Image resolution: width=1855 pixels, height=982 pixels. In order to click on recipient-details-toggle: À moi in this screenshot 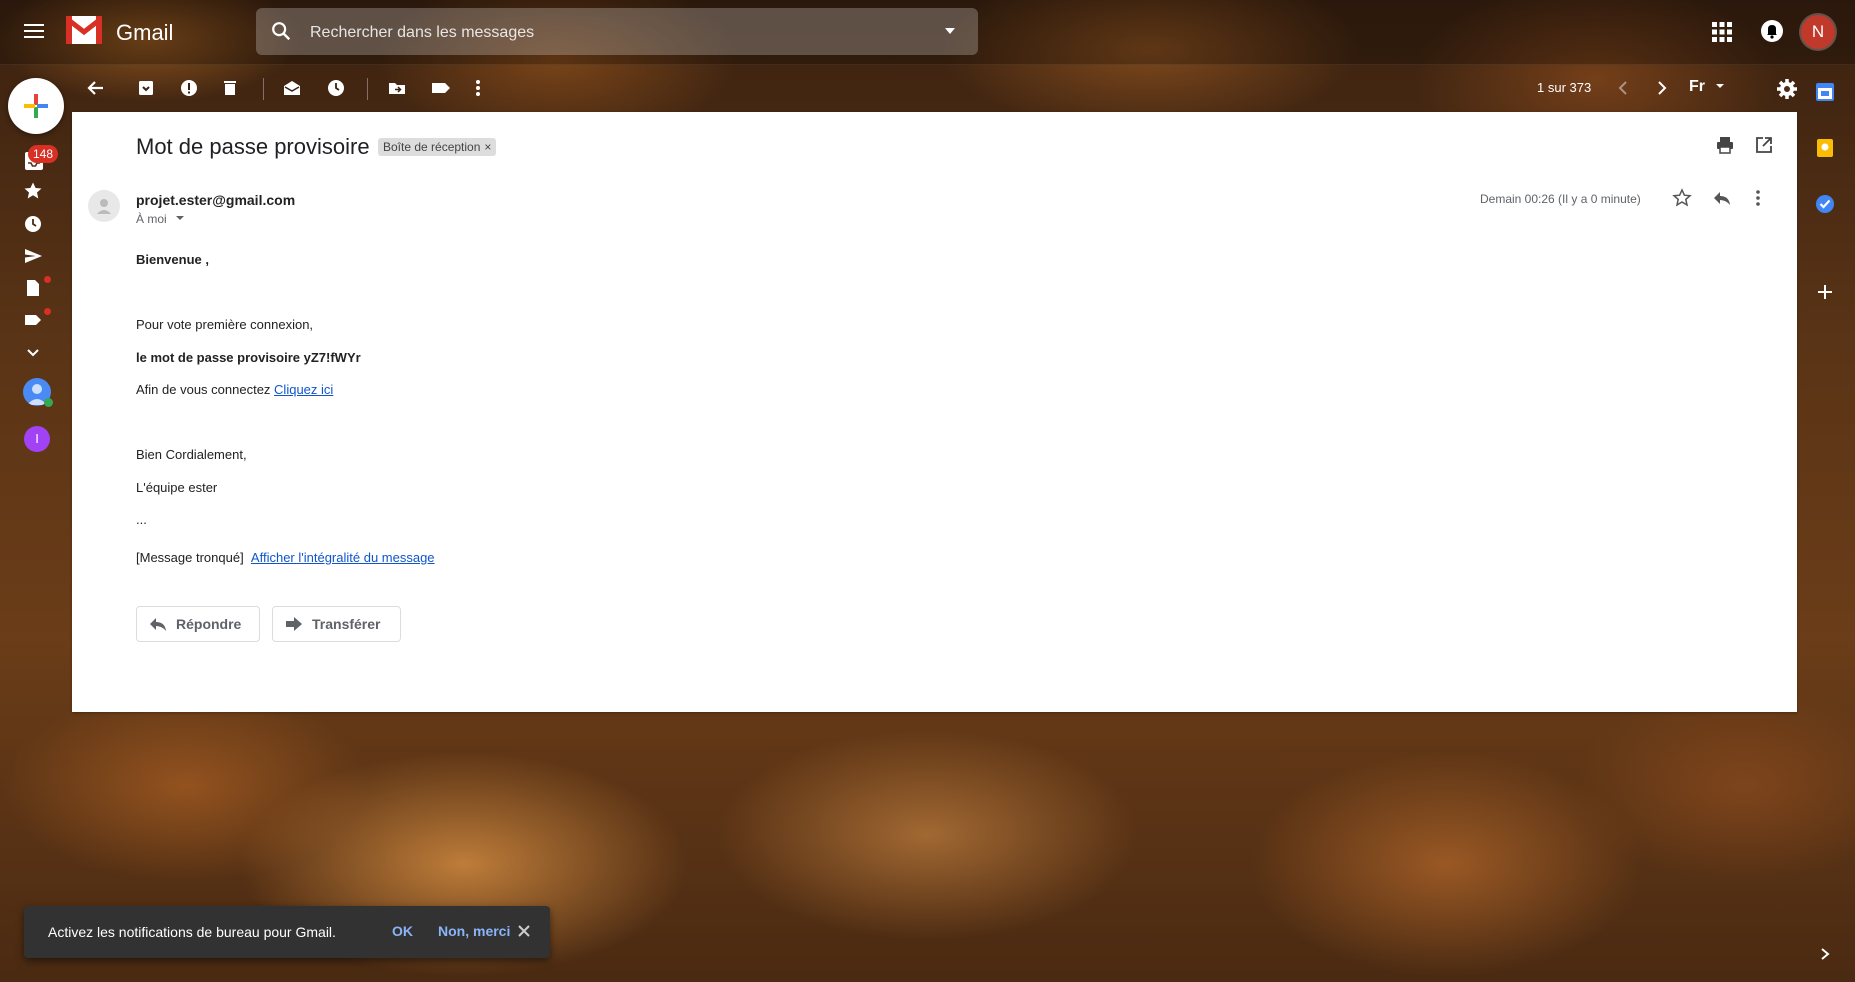, I will do `click(160, 219)`.